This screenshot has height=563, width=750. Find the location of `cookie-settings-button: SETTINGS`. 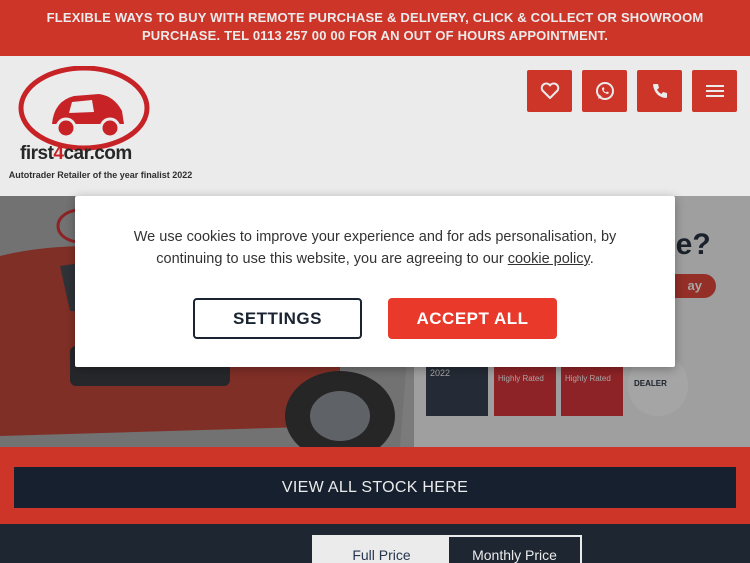

cookie-settings-button: SETTINGS is located at coordinates (277, 318).